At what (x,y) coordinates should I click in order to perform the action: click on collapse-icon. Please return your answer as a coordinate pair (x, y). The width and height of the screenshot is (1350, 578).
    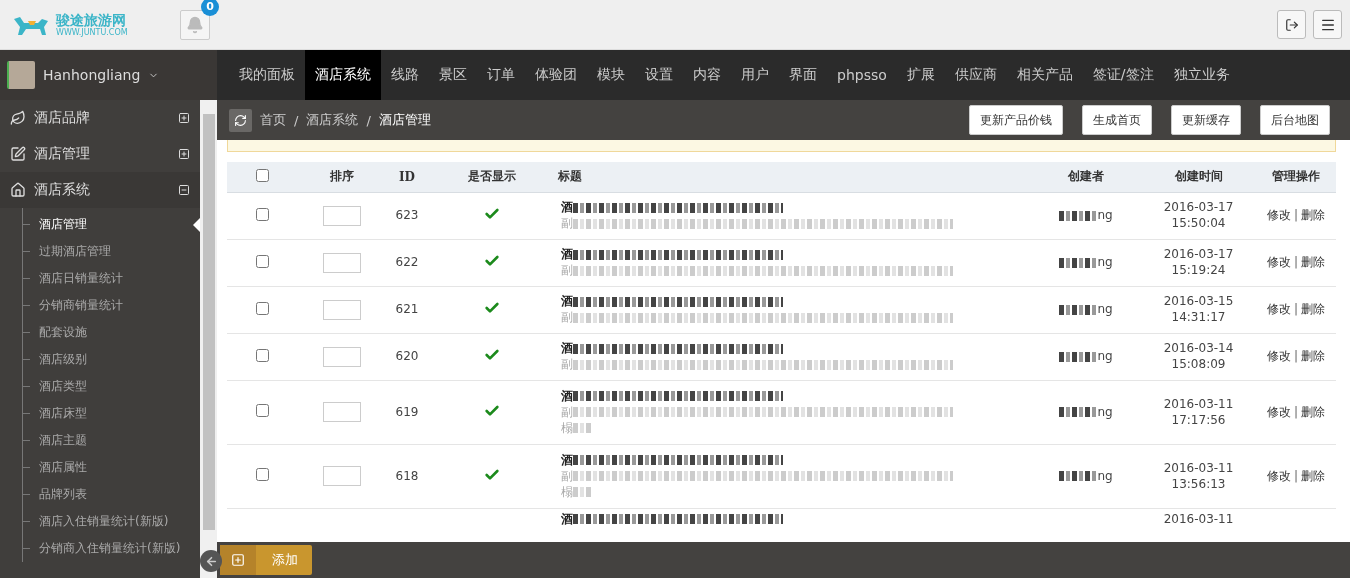
    Looking at the image, I should click on (184, 190).